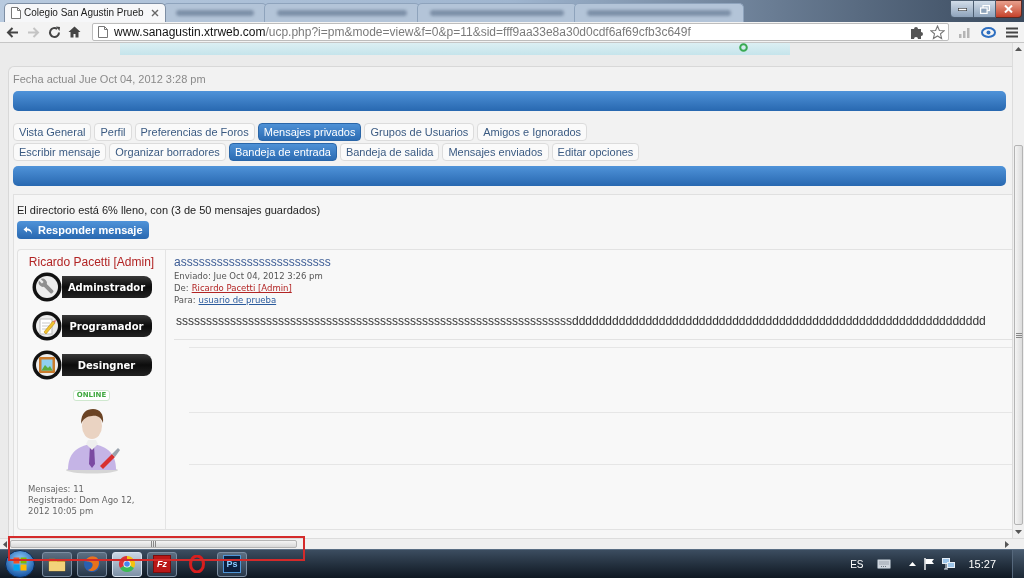 This screenshot has width=1024, height=578. I want to click on nav-tab: Mensajes privados, so click(309, 132).